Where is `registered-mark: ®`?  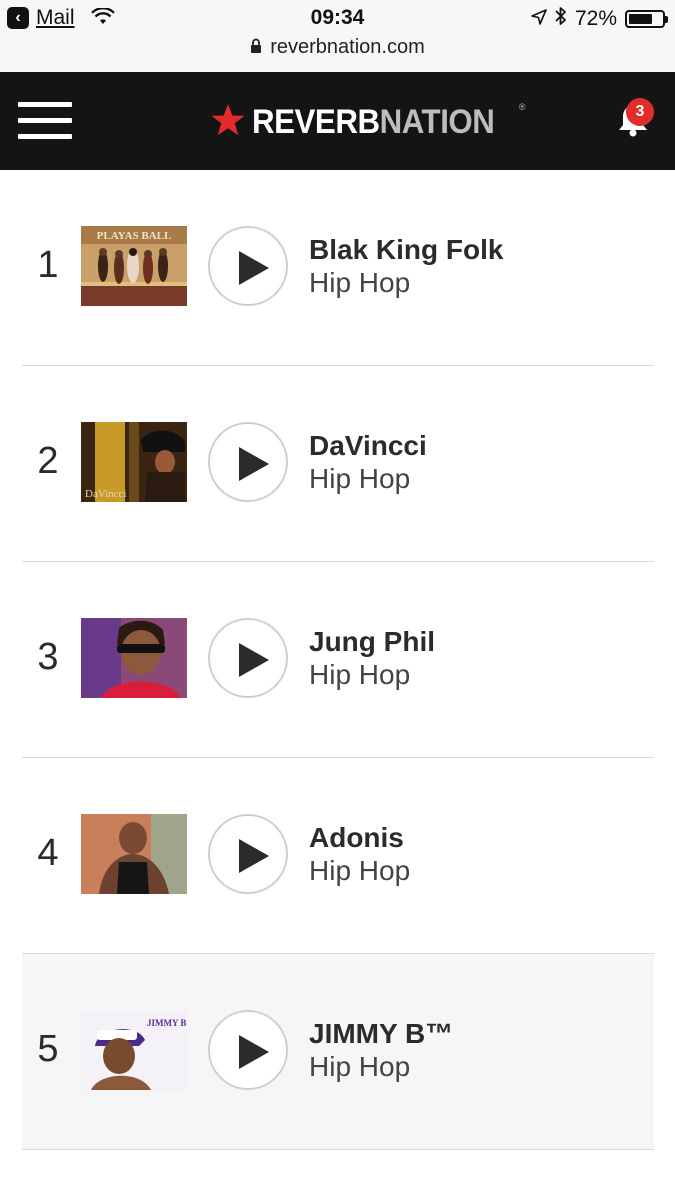 registered-mark: ® is located at coordinates (522, 107).